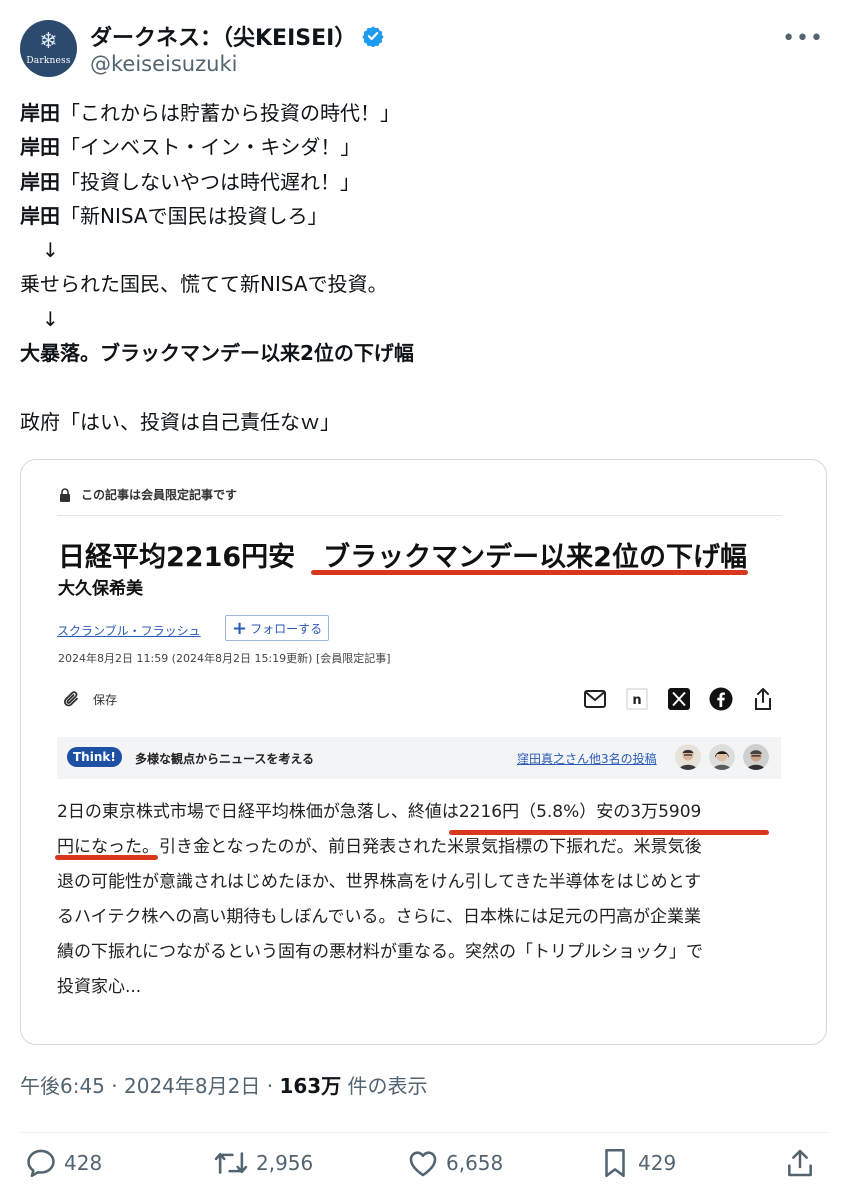 The width and height of the screenshot is (850, 1194). What do you see at coordinates (63, 1163) in the screenshot?
I see `reply-button: 428` at bounding box center [63, 1163].